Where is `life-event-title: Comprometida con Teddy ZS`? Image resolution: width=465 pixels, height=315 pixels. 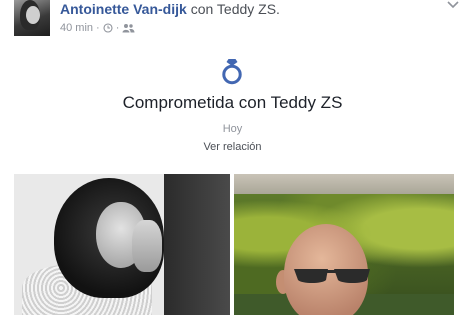 life-event-title: Comprometida con Teddy ZS is located at coordinates (232, 102).